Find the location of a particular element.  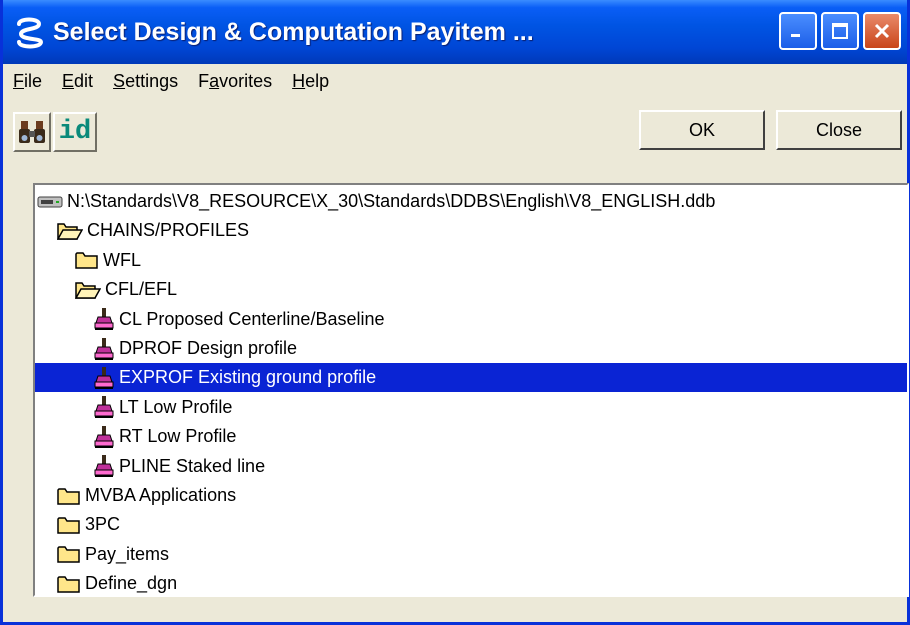

minimize-icon is located at coordinates (795, 35).